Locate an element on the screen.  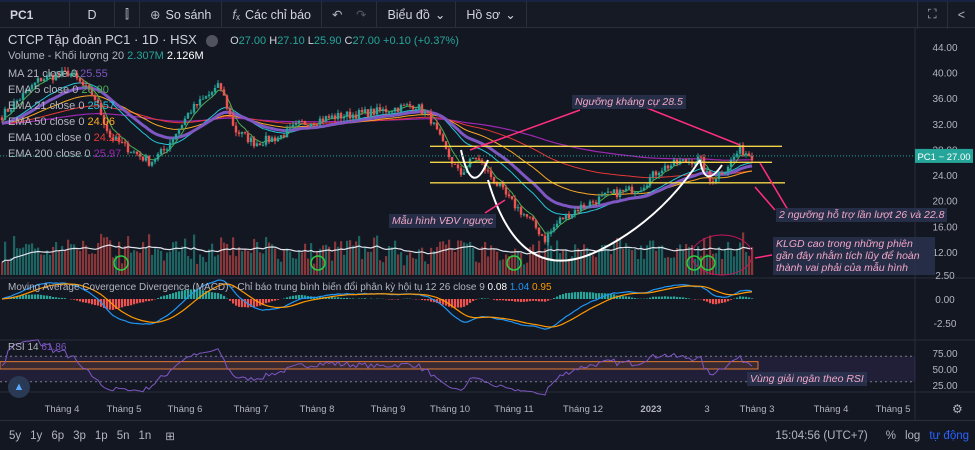
symbol-search: PC1 is located at coordinates (35, 14).